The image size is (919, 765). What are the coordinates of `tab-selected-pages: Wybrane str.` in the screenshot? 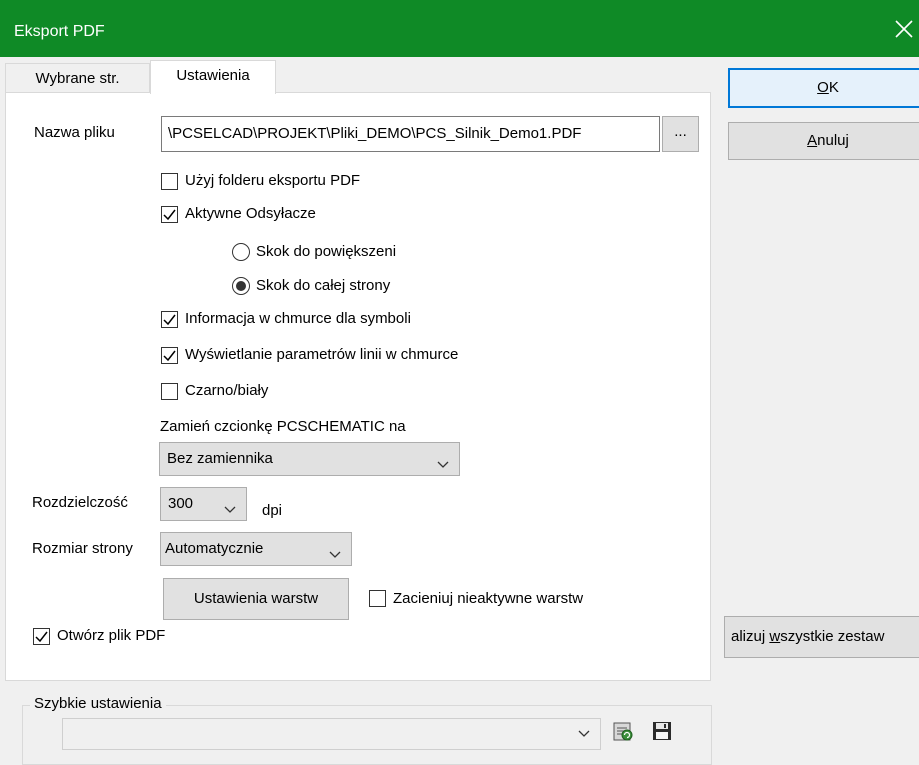 It's located at (77, 77).